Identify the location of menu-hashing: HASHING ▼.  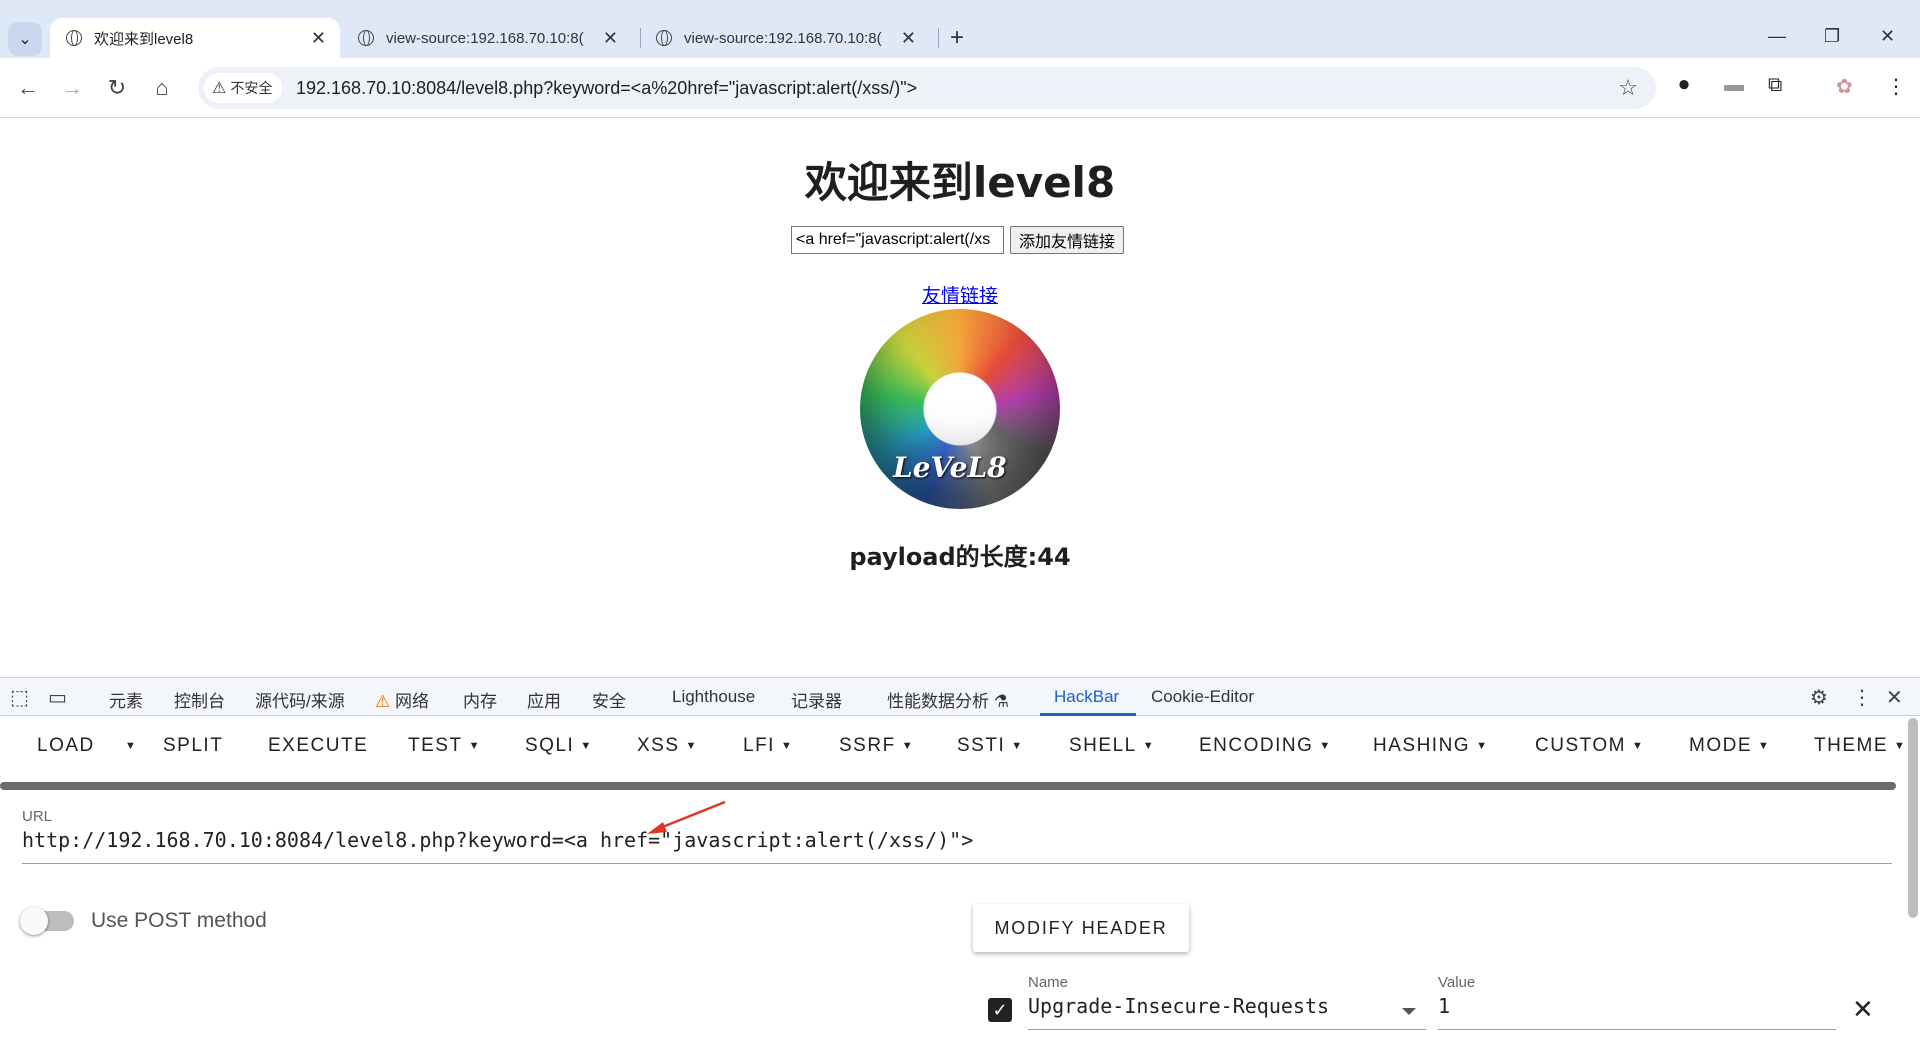
(1430, 746).